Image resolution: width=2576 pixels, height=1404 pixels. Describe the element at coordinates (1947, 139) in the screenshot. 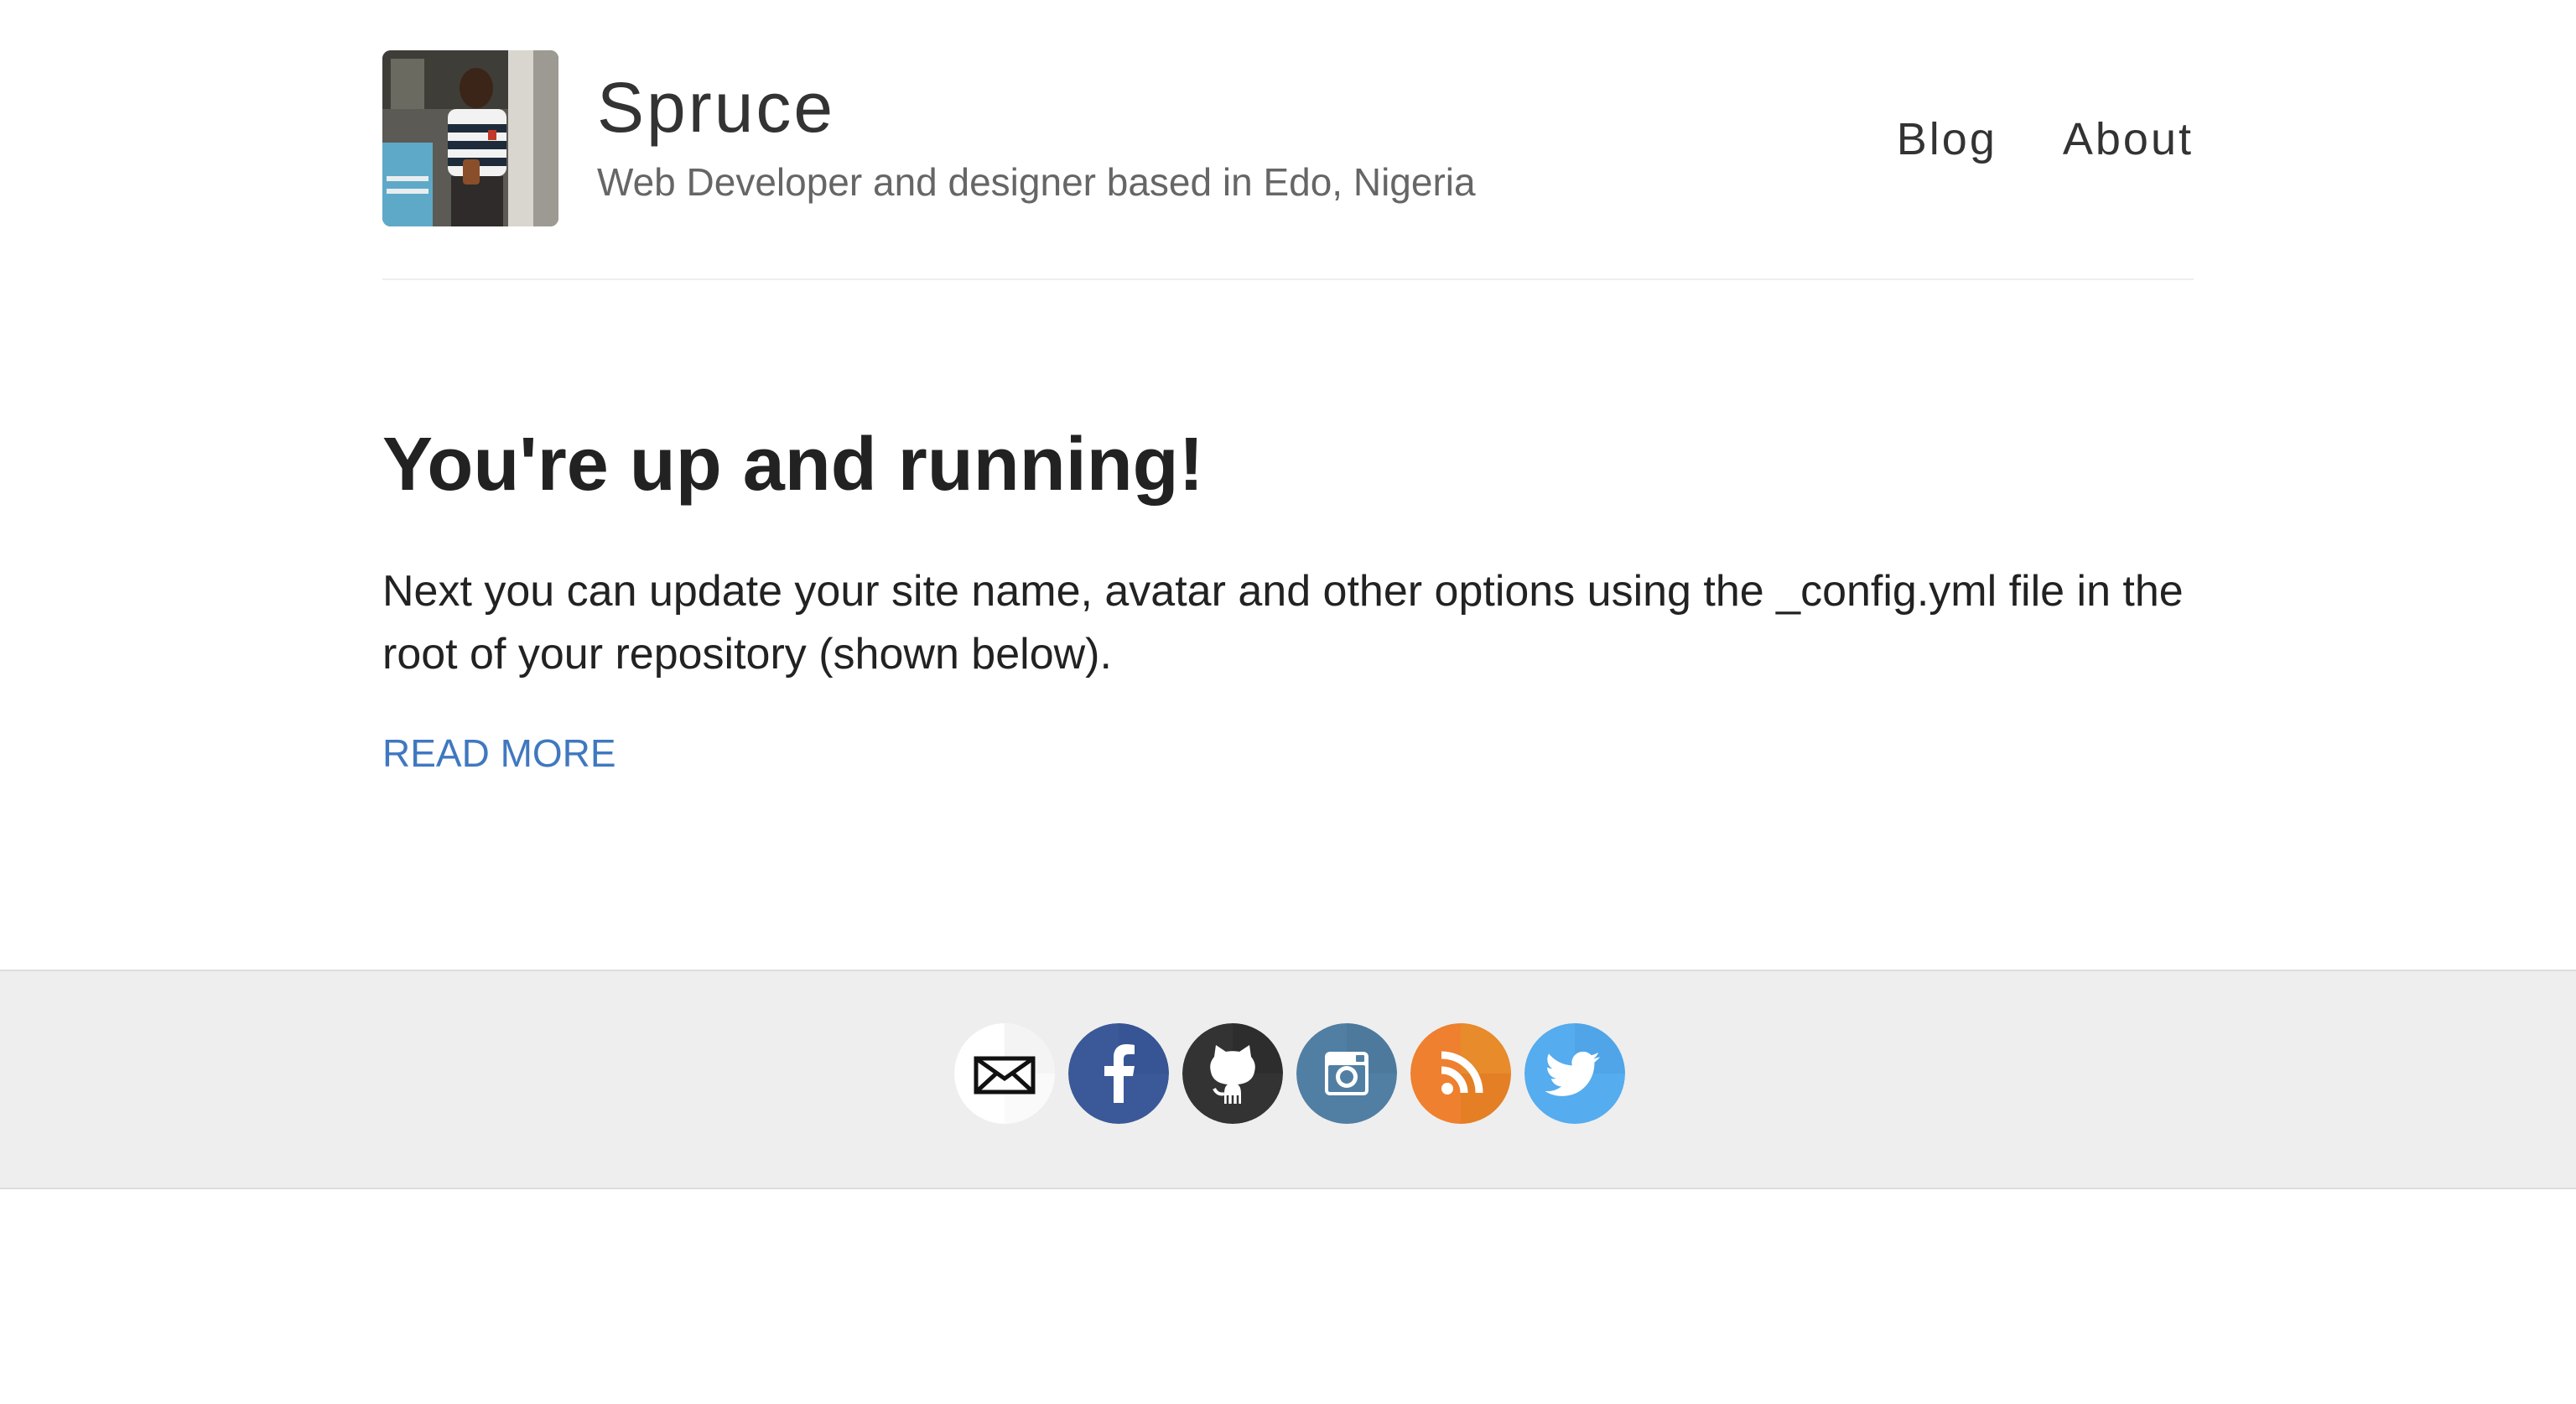

I see `nav-item-blog: Blog` at that location.